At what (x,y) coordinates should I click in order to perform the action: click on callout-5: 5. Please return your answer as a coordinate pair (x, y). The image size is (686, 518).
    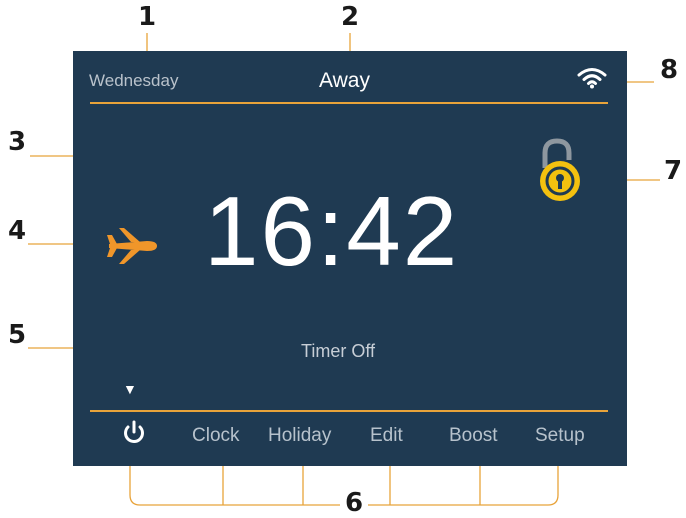
    Looking at the image, I should click on (17, 335).